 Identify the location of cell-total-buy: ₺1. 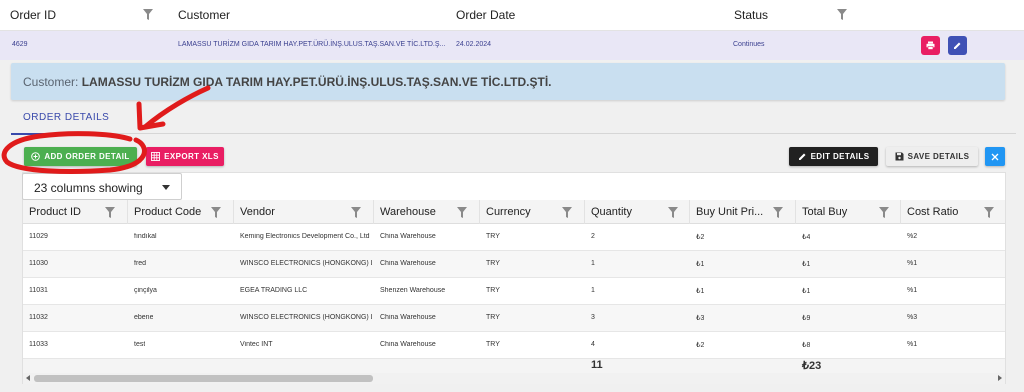
(806, 291).